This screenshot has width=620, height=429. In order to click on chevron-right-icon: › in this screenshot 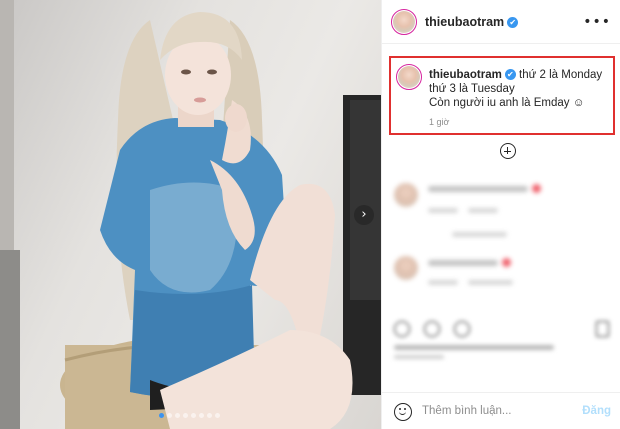, I will do `click(364, 214)`.